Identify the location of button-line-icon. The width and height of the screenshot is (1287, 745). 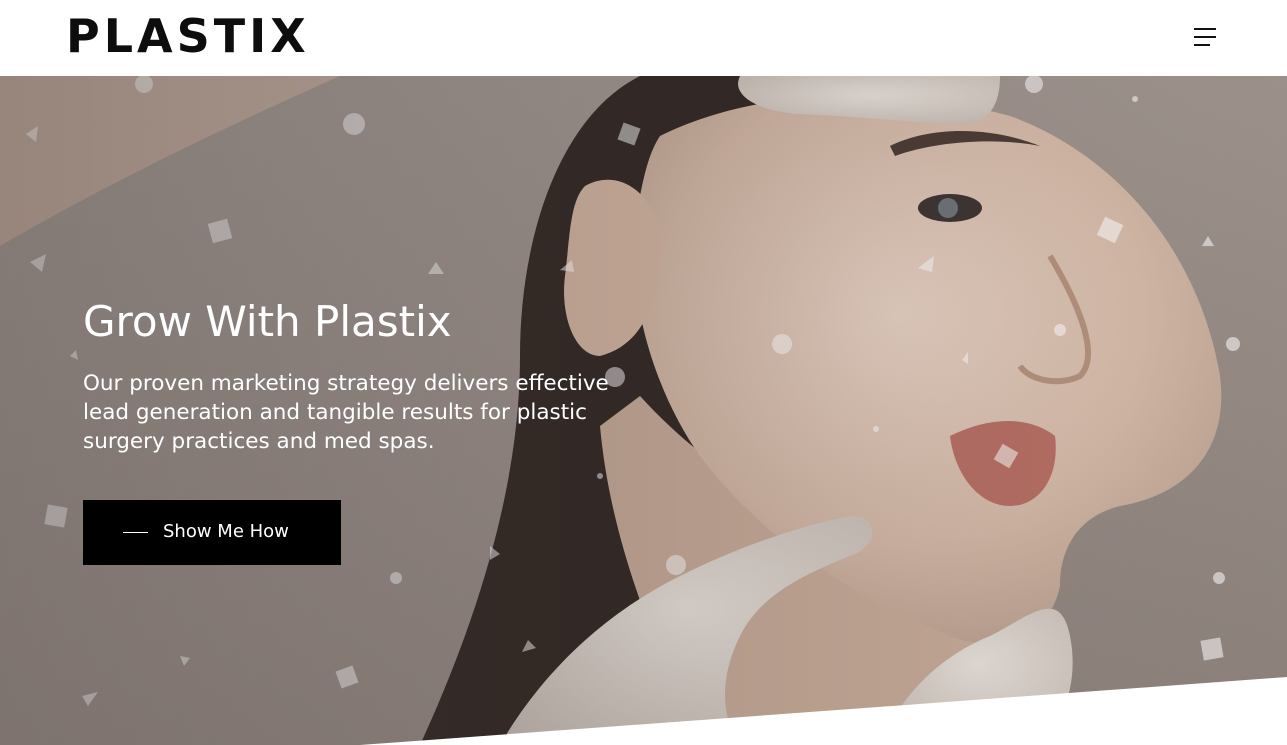
(135, 532).